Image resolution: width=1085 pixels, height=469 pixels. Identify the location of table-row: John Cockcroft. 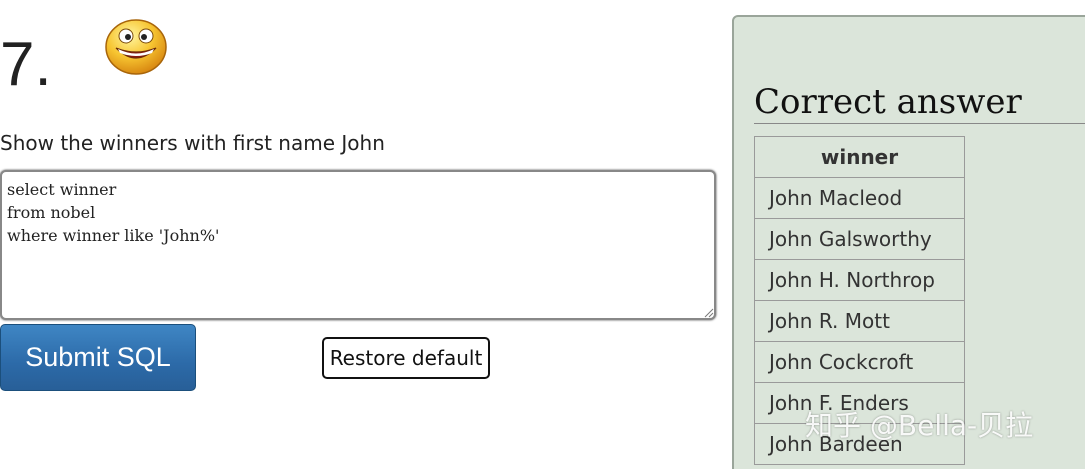
(859, 362).